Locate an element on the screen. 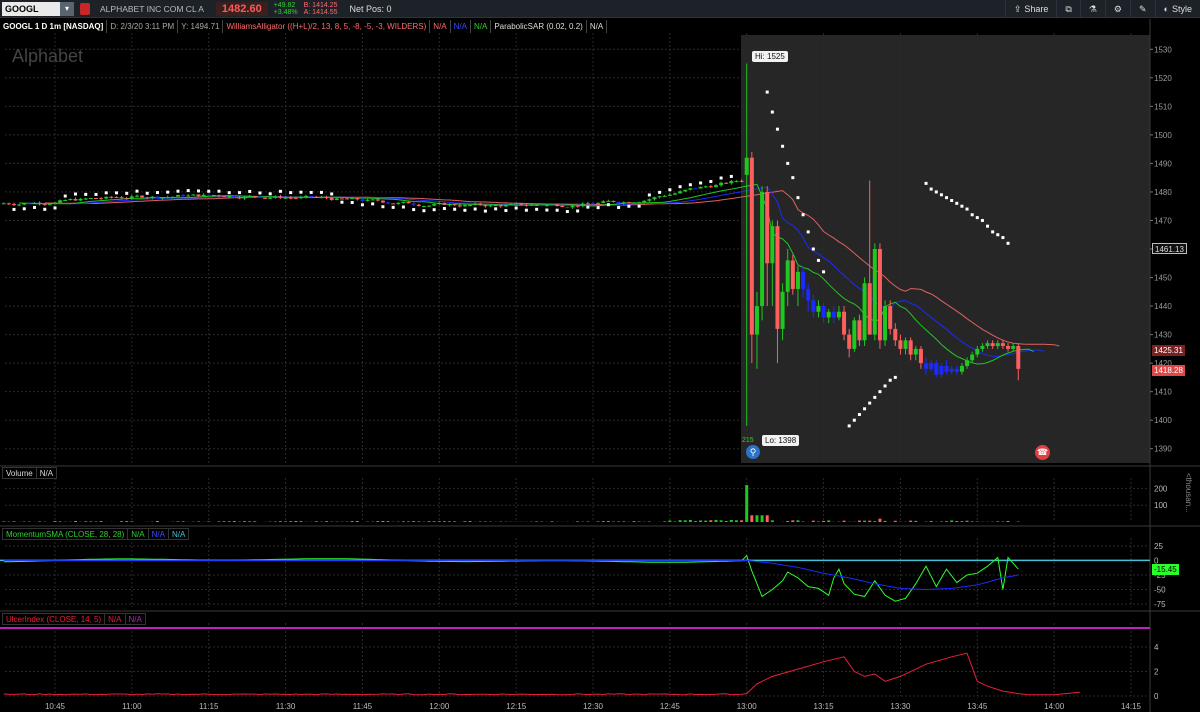 This screenshot has width=1200, height=712. low-label: Lo: 1398 is located at coordinates (781, 440).